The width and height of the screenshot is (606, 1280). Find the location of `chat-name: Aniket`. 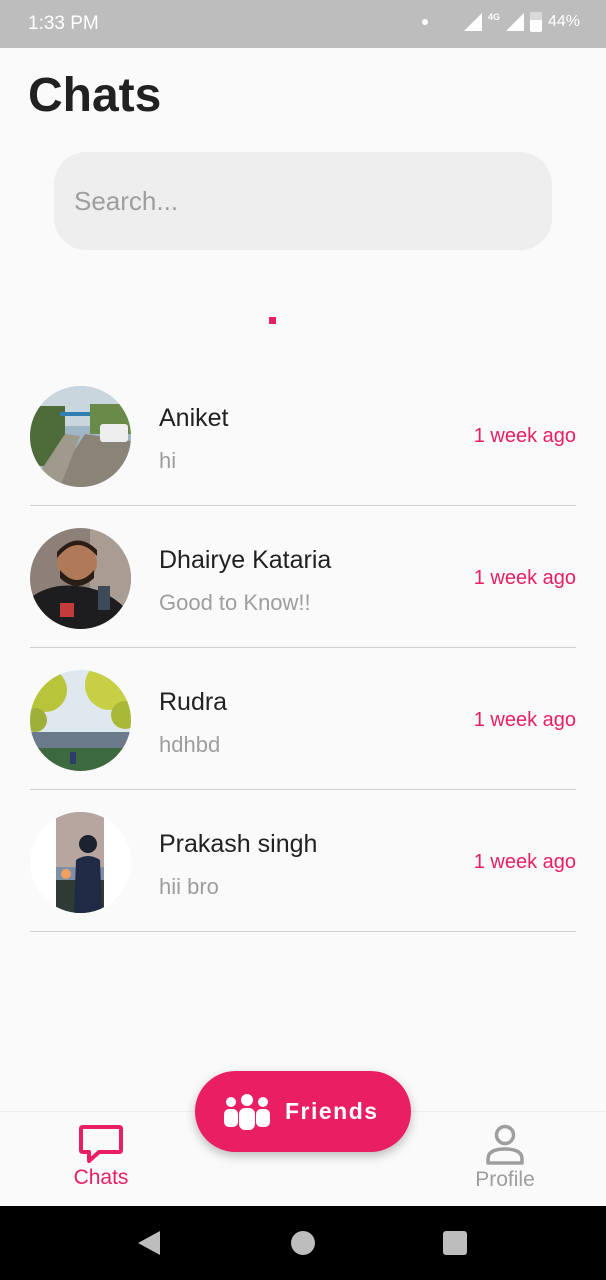

chat-name: Aniket is located at coordinates (194, 418).